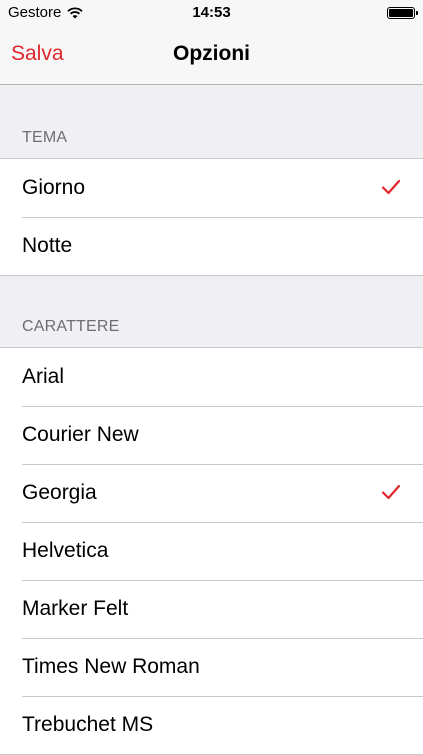 This screenshot has width=423, height=755. I want to click on option-row-arial: Arial, so click(211, 377).